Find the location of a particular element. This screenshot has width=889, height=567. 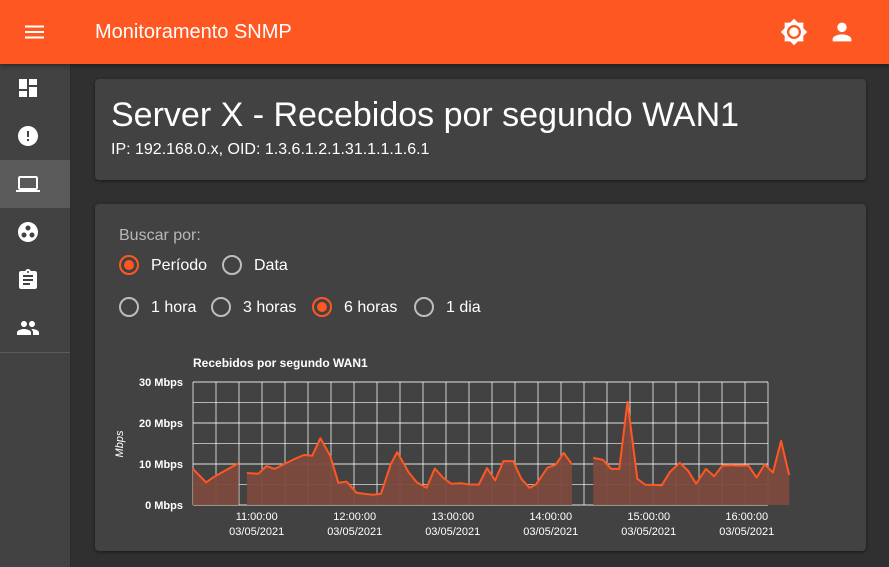

chart-title: Recebidos por segundo WAN1 is located at coordinates (280, 363).